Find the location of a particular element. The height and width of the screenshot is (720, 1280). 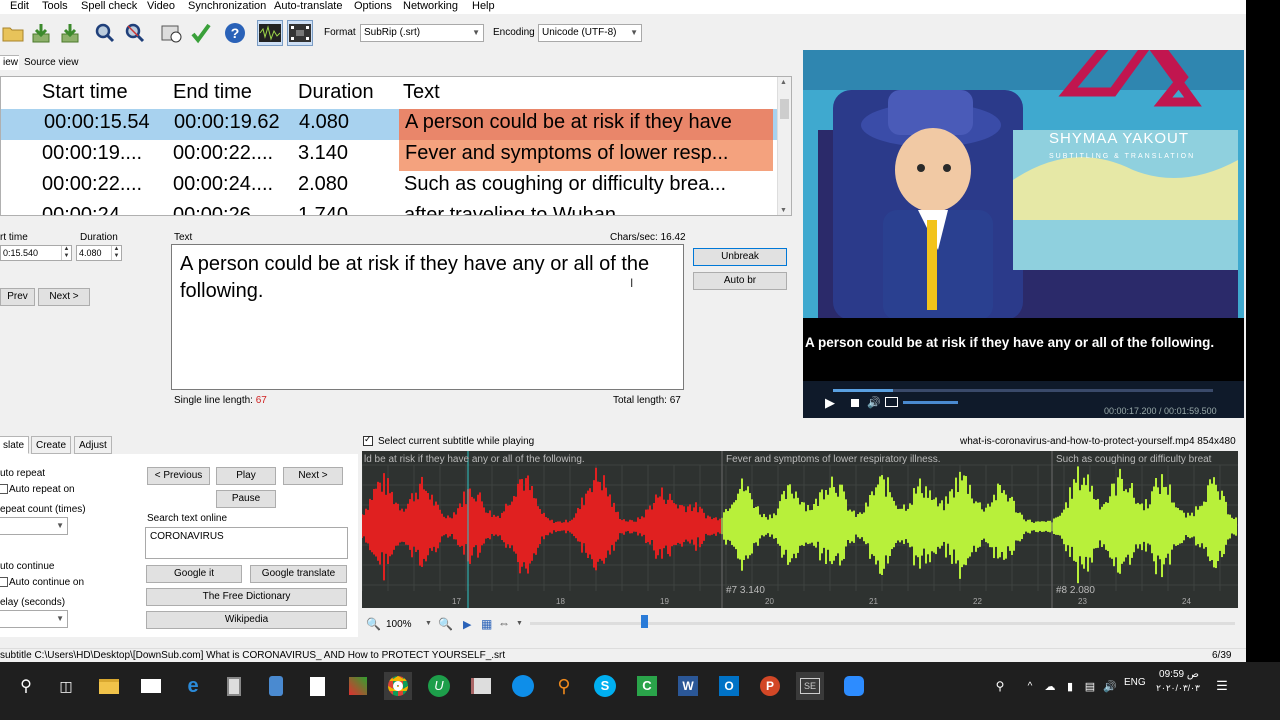

menu-auto-translate: Auto-translate is located at coordinates (308, 6).